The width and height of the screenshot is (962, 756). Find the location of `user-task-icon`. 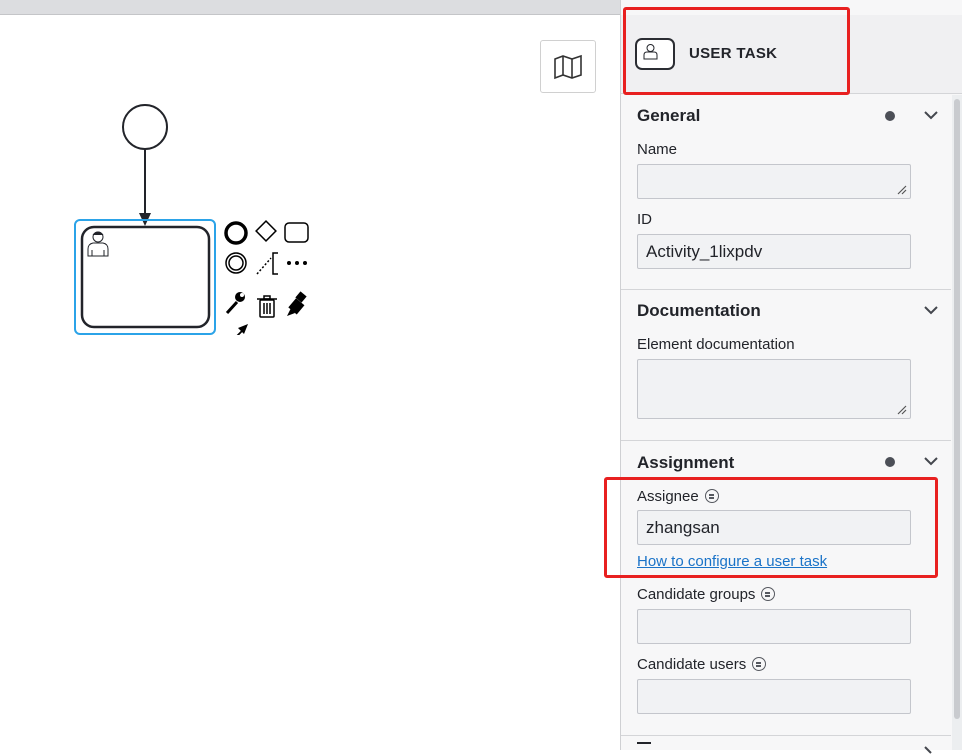

user-task-icon is located at coordinates (655, 54).